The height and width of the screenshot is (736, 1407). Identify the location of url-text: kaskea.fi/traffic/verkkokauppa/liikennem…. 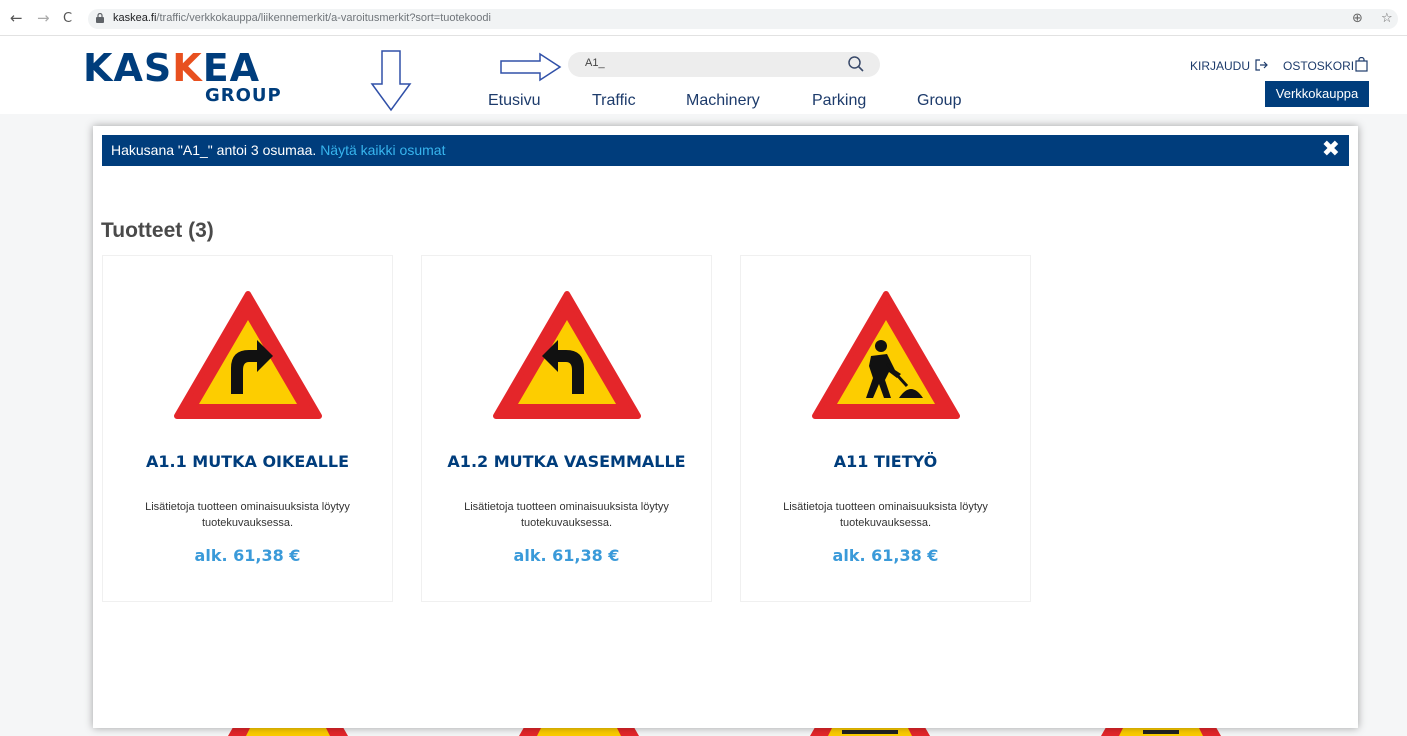
(302, 18).